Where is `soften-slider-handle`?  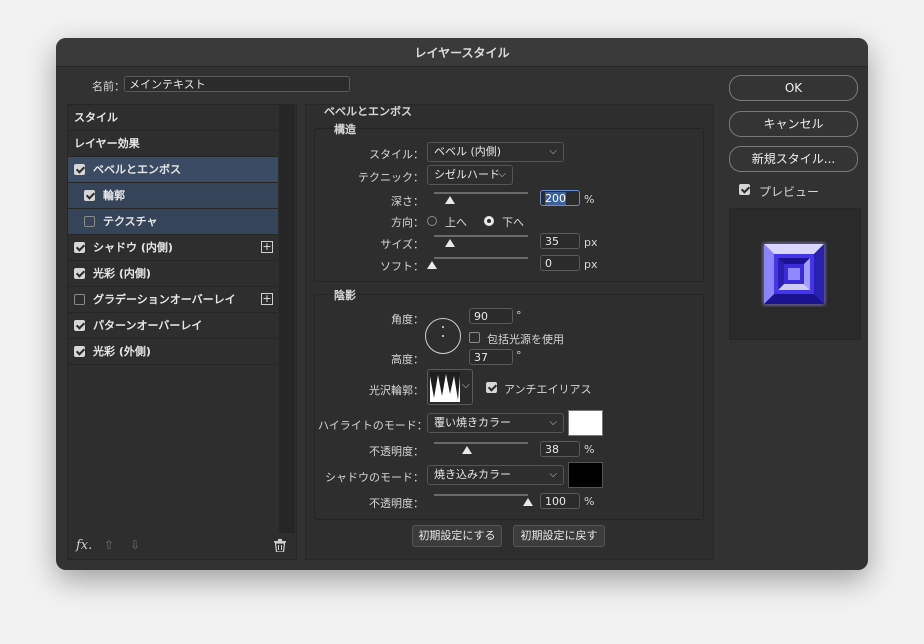 soften-slider-handle is located at coordinates (432, 265).